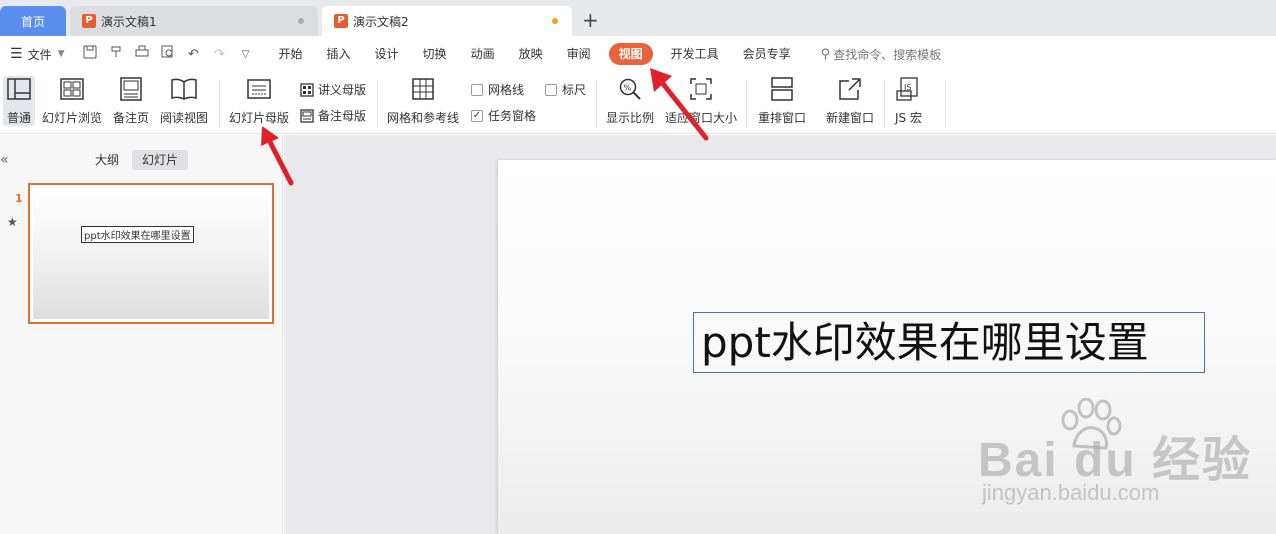  I want to click on gridlines-checkbox-box, so click(477, 89).